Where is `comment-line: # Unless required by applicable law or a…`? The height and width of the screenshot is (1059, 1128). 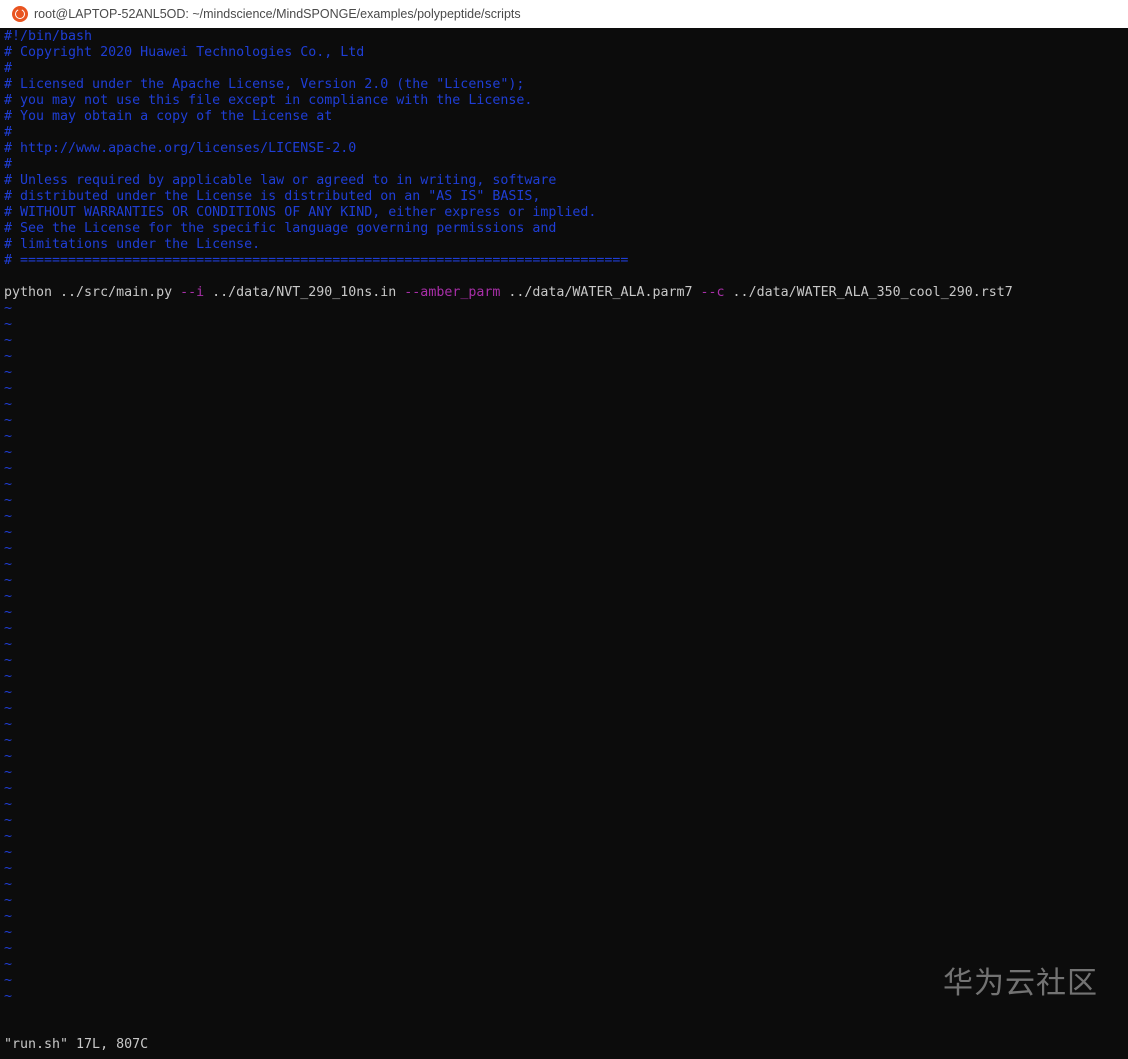 comment-line: # Unless required by applicable law or a… is located at coordinates (280, 180).